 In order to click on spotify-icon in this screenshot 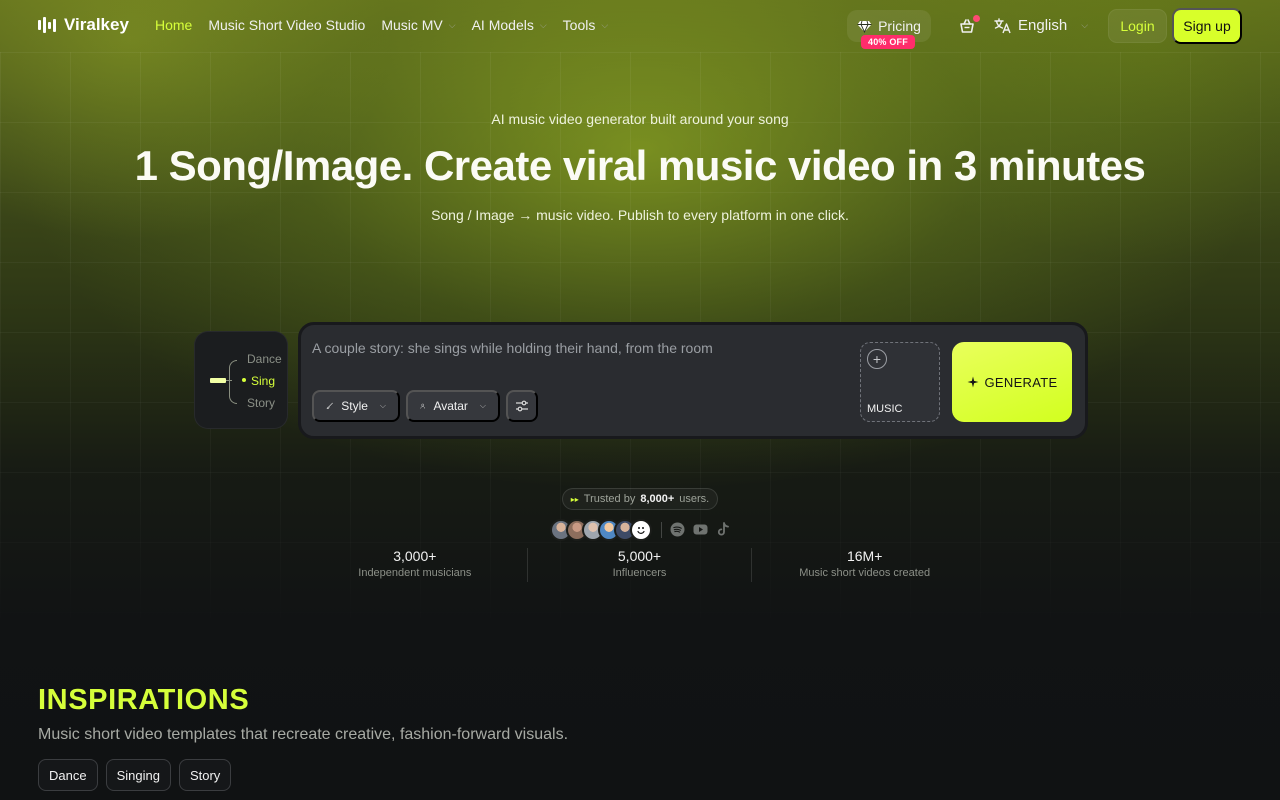, I will do `click(677, 529)`.